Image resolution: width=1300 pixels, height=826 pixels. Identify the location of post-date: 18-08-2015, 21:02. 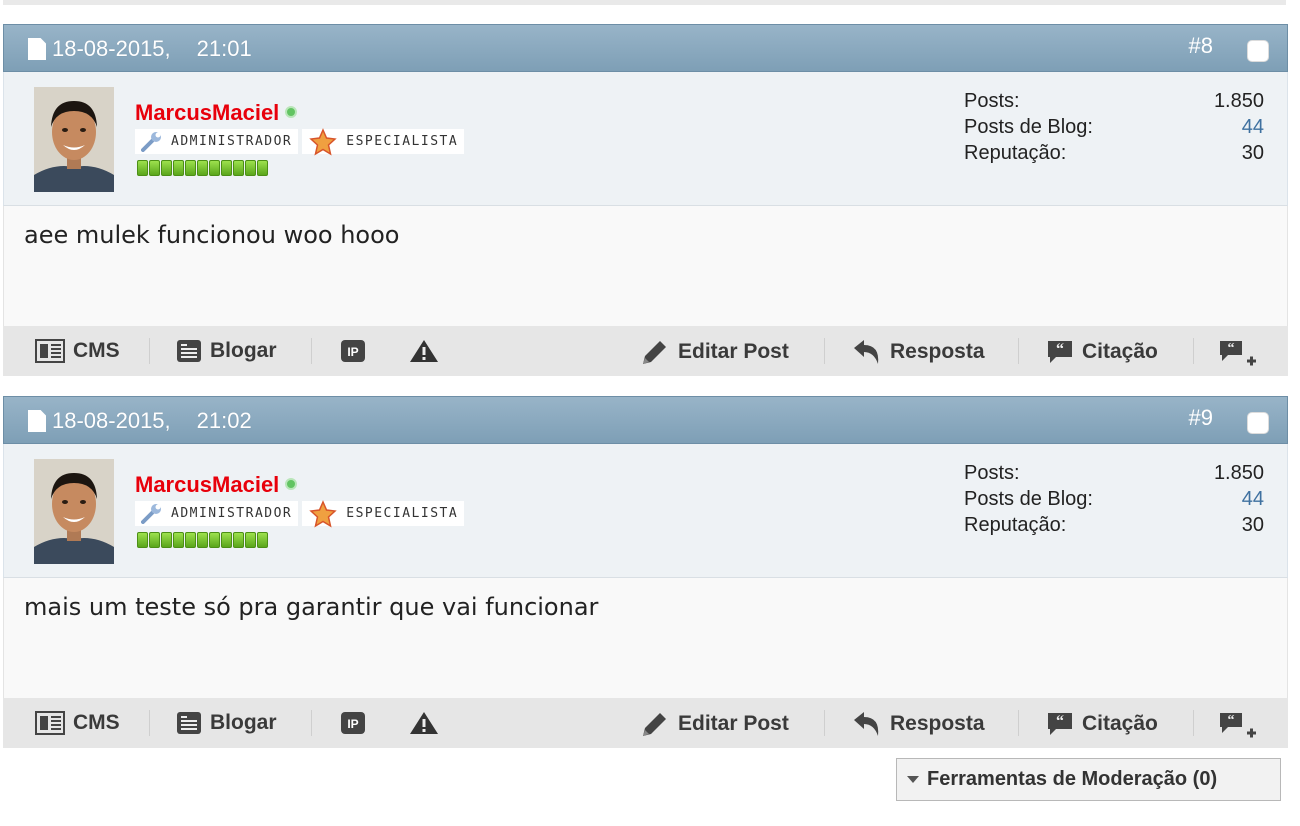
(140, 421).